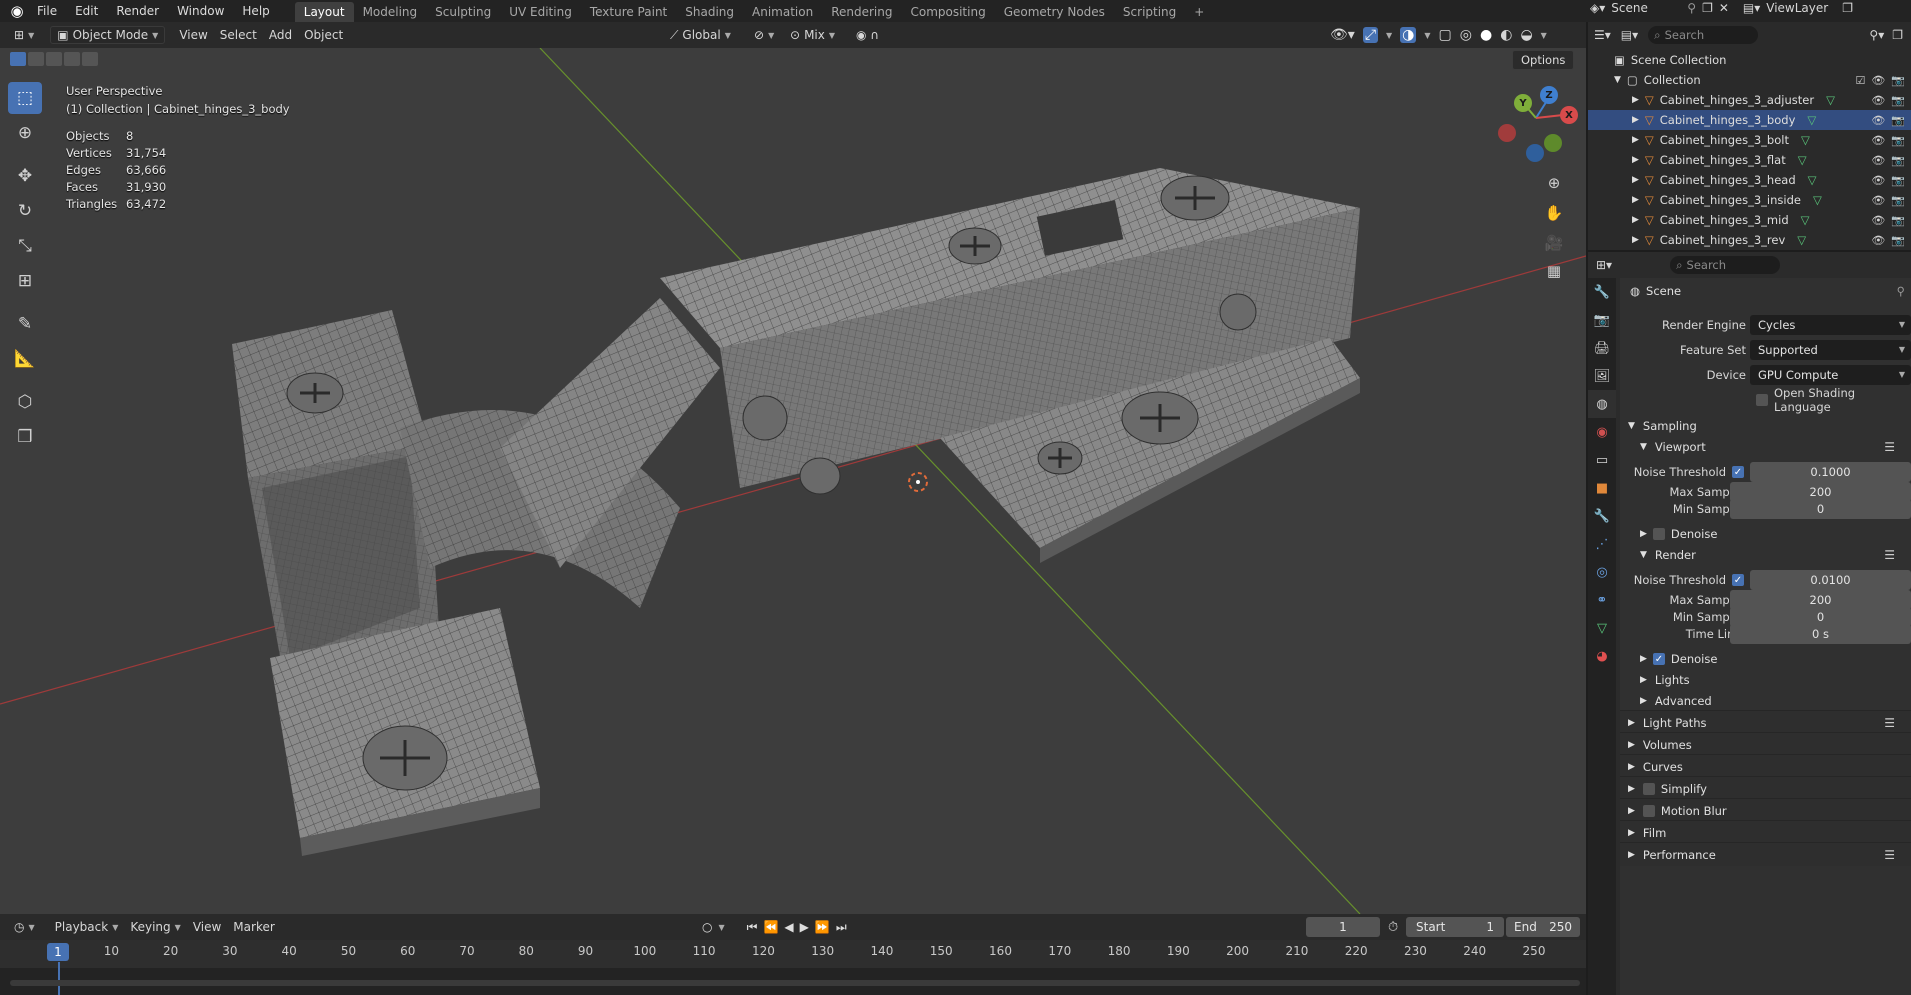 The width and height of the screenshot is (1911, 995). Describe the element at coordinates (1149, 12) in the screenshot. I see `tab-scripting: Scripting` at that location.